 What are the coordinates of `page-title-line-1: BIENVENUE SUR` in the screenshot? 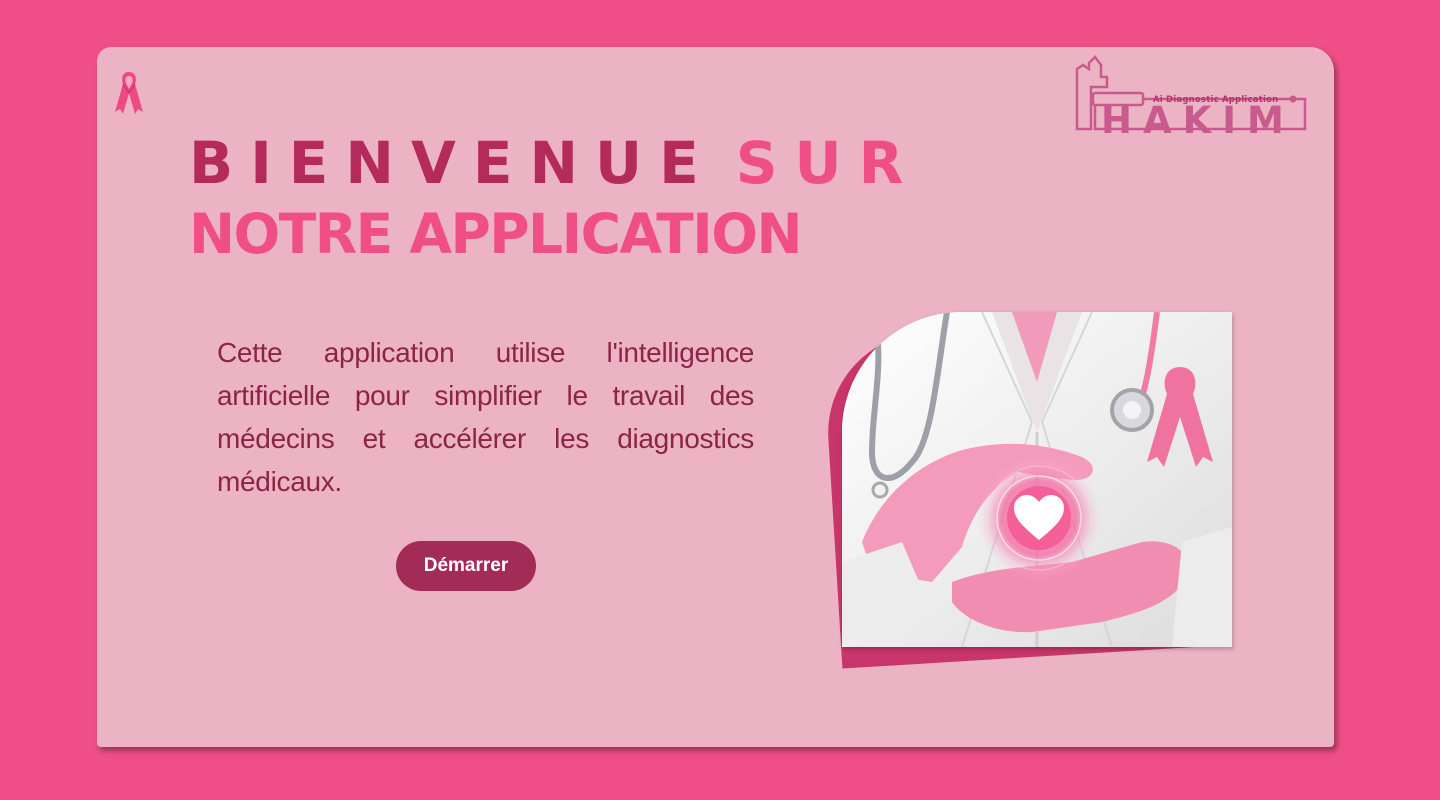 It's located at (554, 163).